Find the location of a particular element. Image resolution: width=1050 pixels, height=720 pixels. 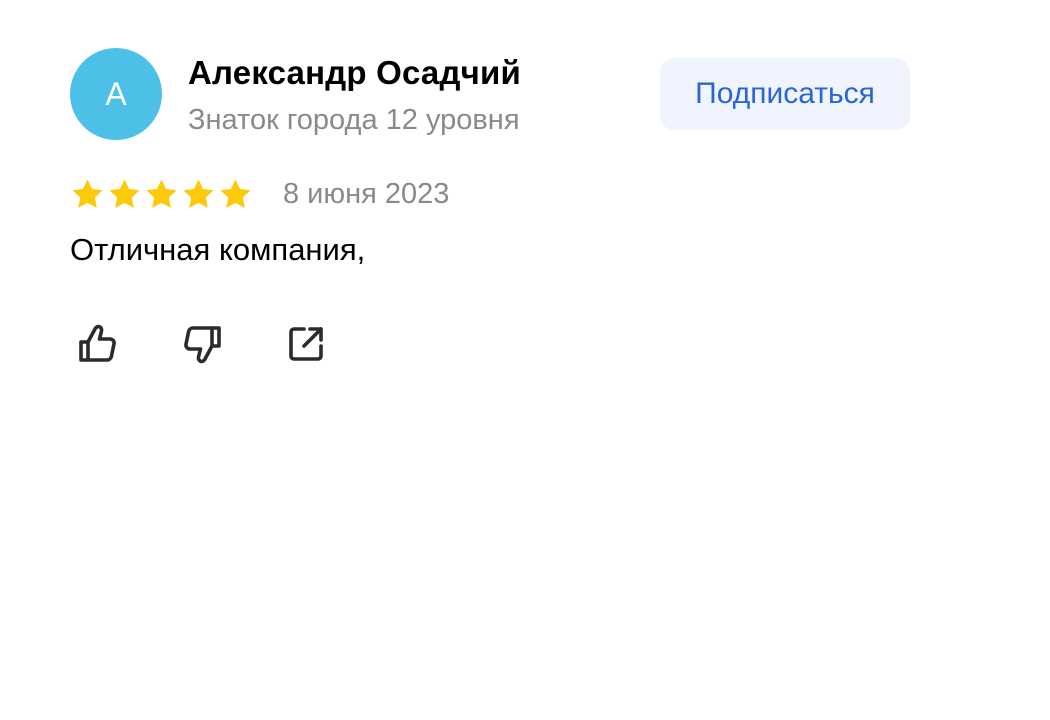

star-rating is located at coordinates (161, 194).